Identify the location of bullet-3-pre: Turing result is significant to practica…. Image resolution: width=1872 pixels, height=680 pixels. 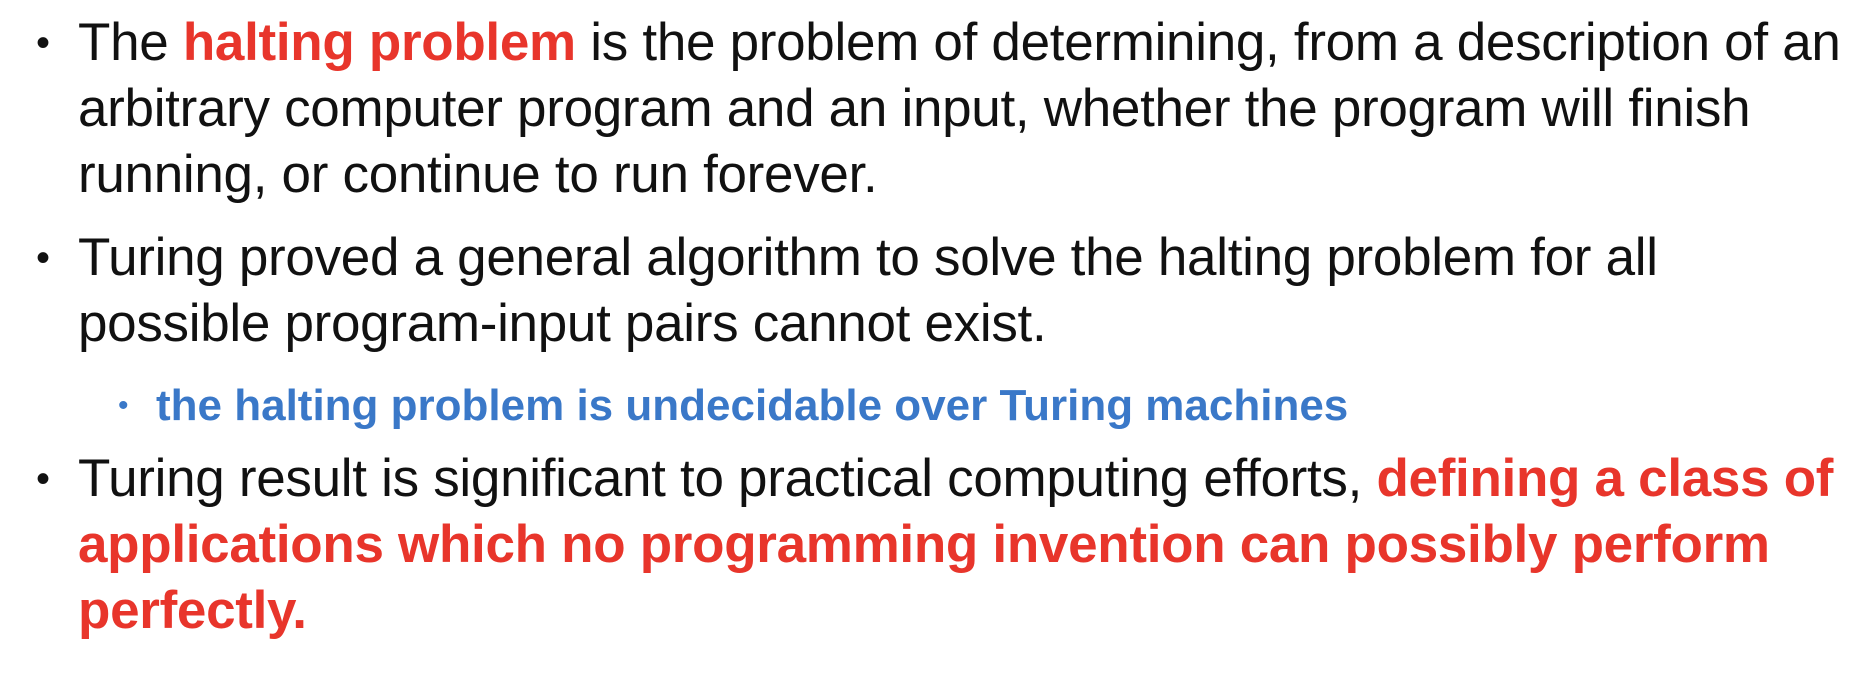
(727, 478).